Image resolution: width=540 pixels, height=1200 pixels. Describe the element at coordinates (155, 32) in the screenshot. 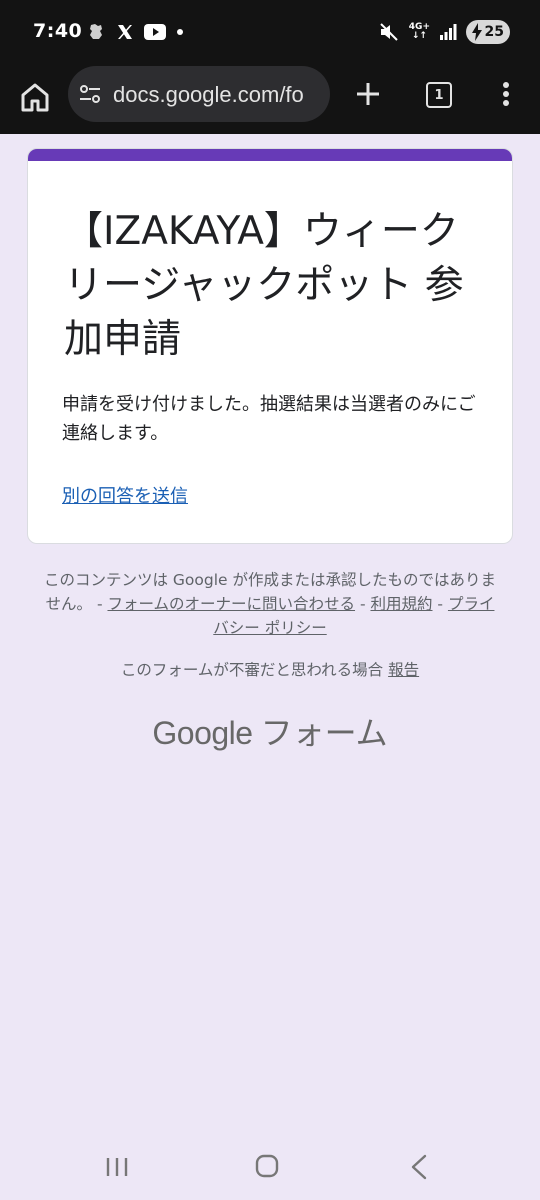

I see `youtube-icon` at that location.